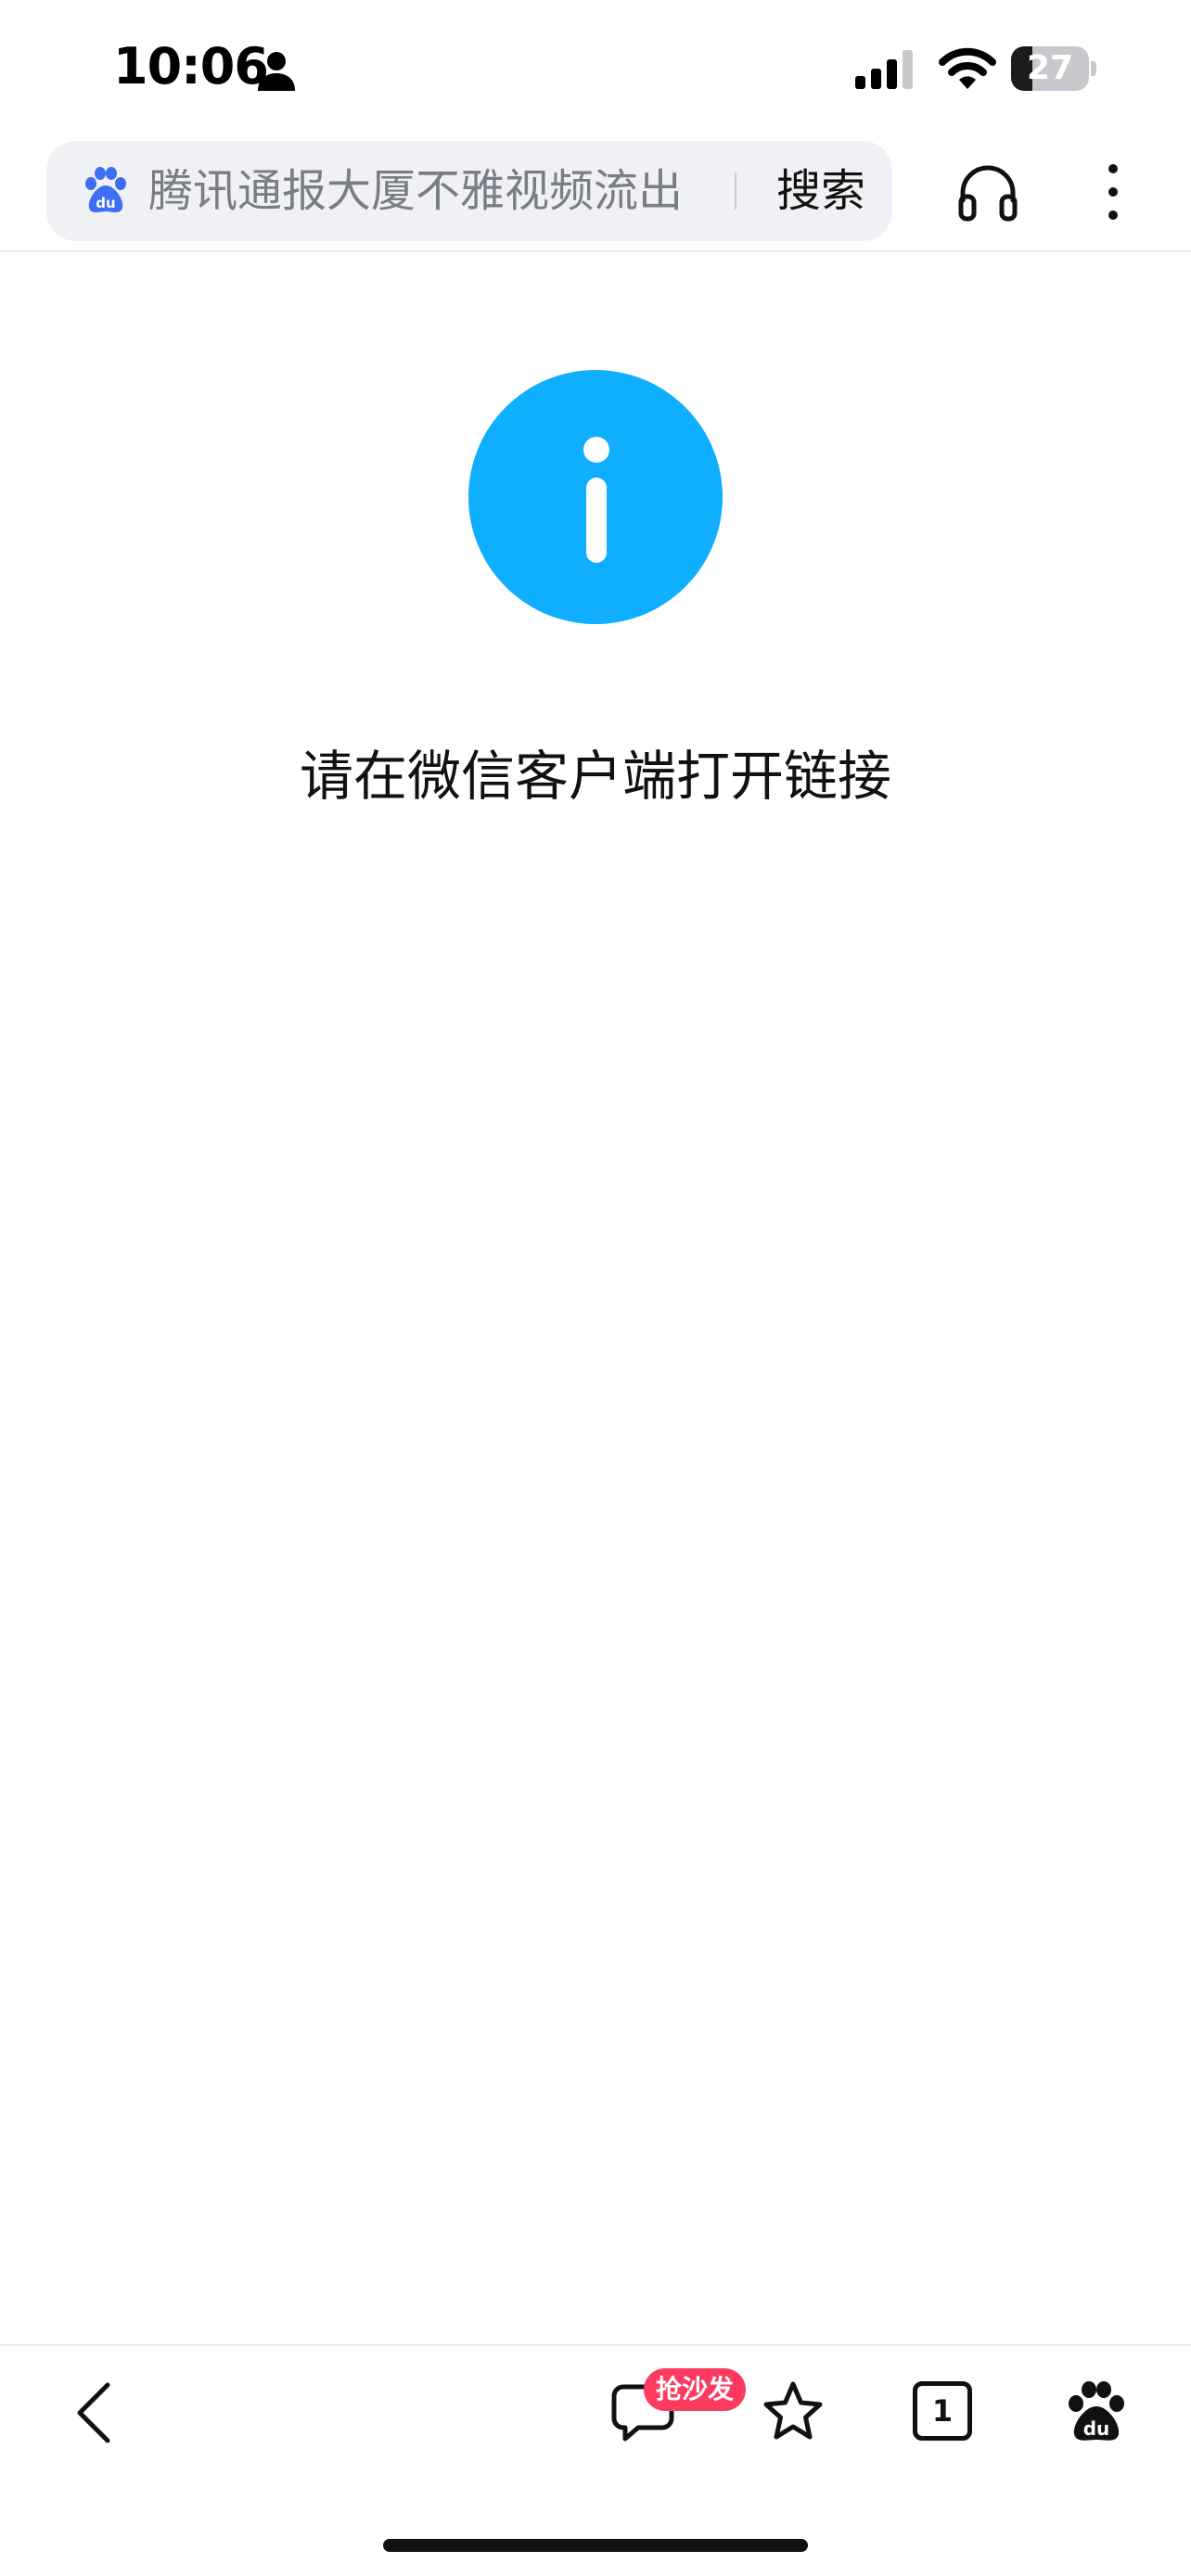 The image size is (1191, 2576). I want to click on battery-icon: 27, so click(1053, 68).